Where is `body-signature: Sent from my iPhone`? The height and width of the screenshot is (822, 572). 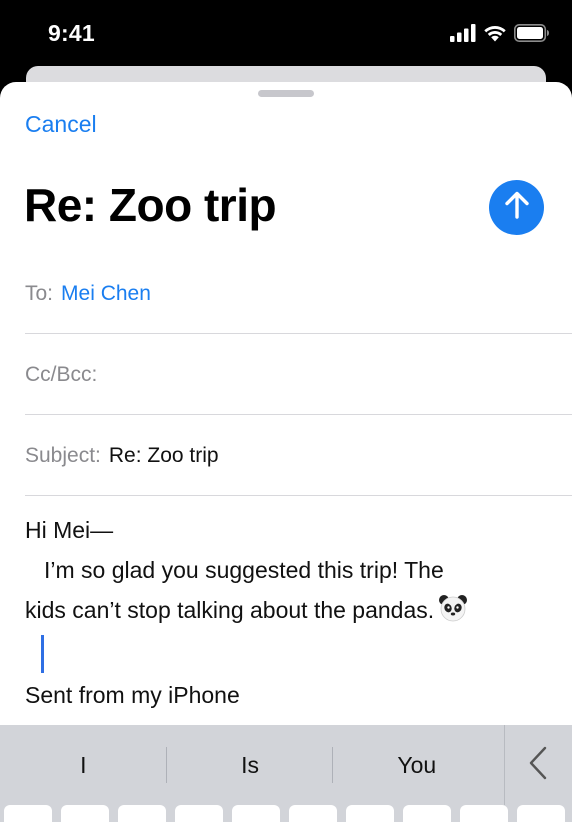
body-signature: Sent from my iPhone is located at coordinates (132, 695).